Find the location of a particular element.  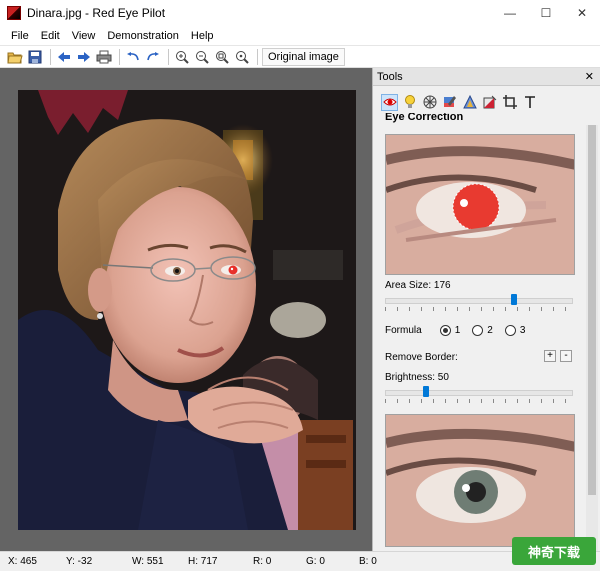

toolbar: Original image is located at coordinates (300, 57).